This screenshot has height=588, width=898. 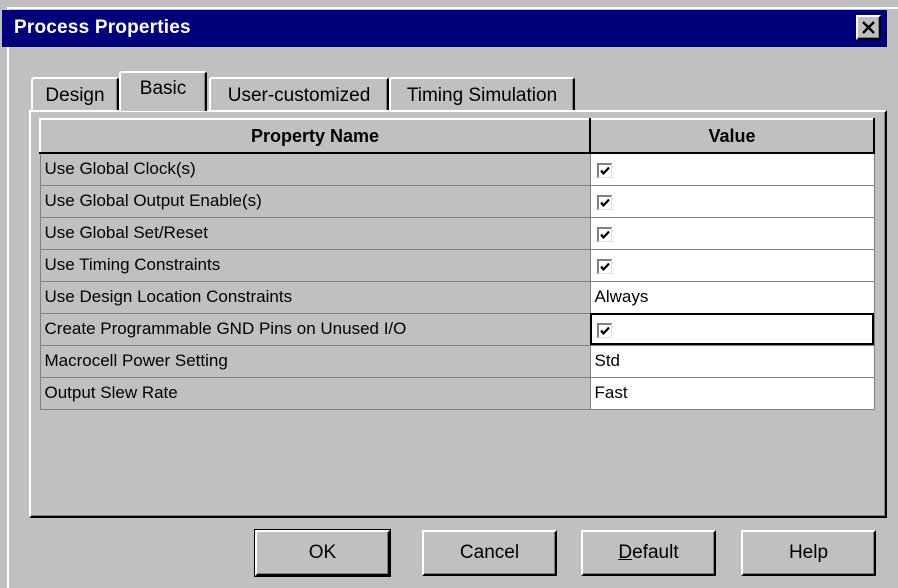 I want to click on close-button, so click(x=868, y=27).